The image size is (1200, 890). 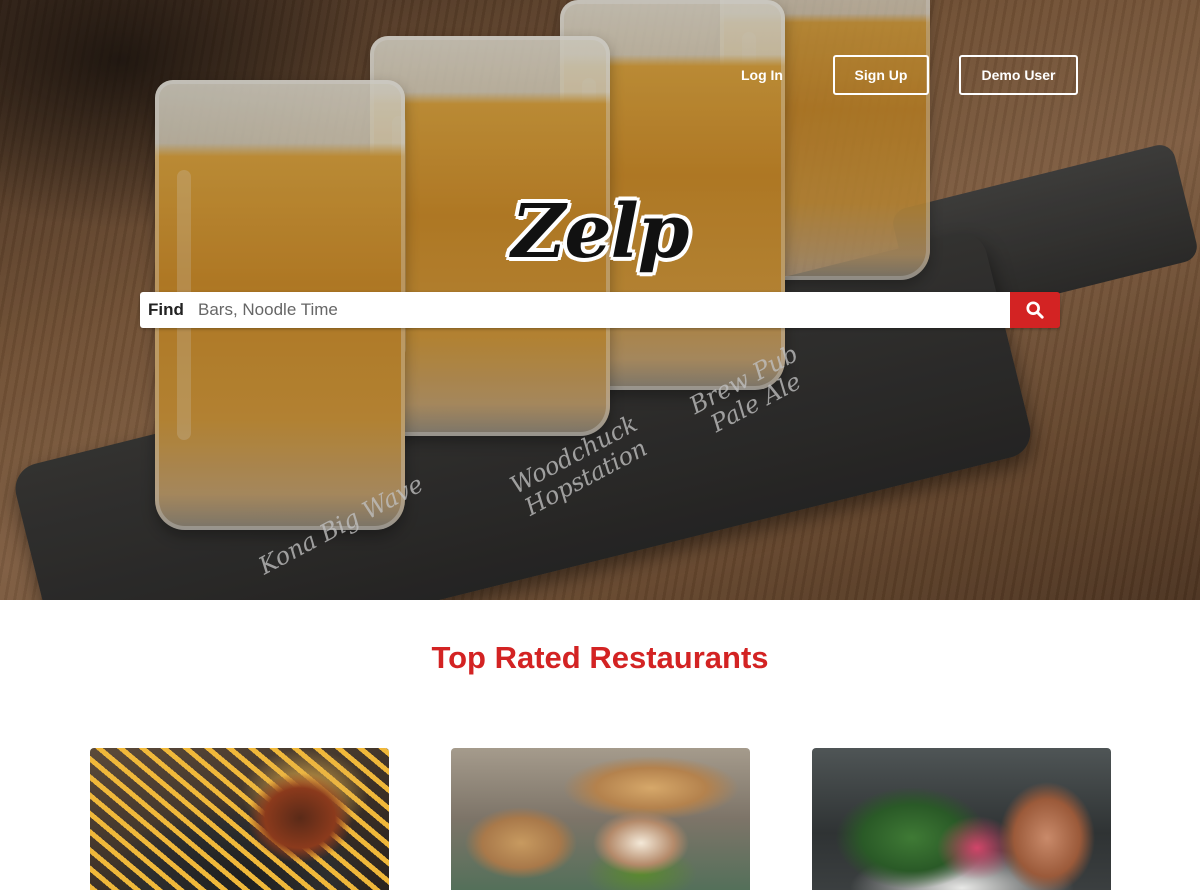 I want to click on search-bar: Find, so click(x=600, y=310).